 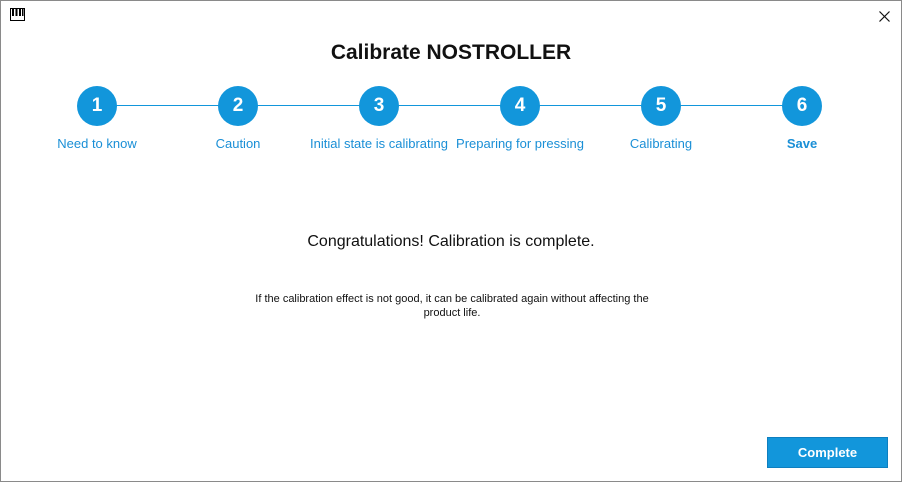 What do you see at coordinates (17, 14) in the screenshot?
I see `piano-keys-icon` at bounding box center [17, 14].